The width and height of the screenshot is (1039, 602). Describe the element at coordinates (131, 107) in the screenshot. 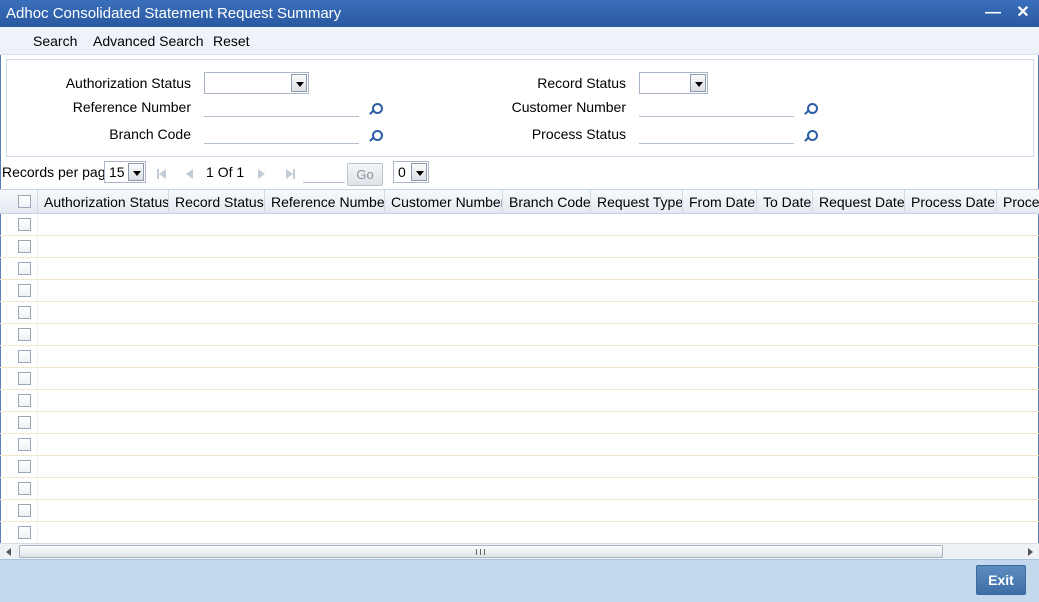

I see `reference-number-label: Reference Number` at that location.